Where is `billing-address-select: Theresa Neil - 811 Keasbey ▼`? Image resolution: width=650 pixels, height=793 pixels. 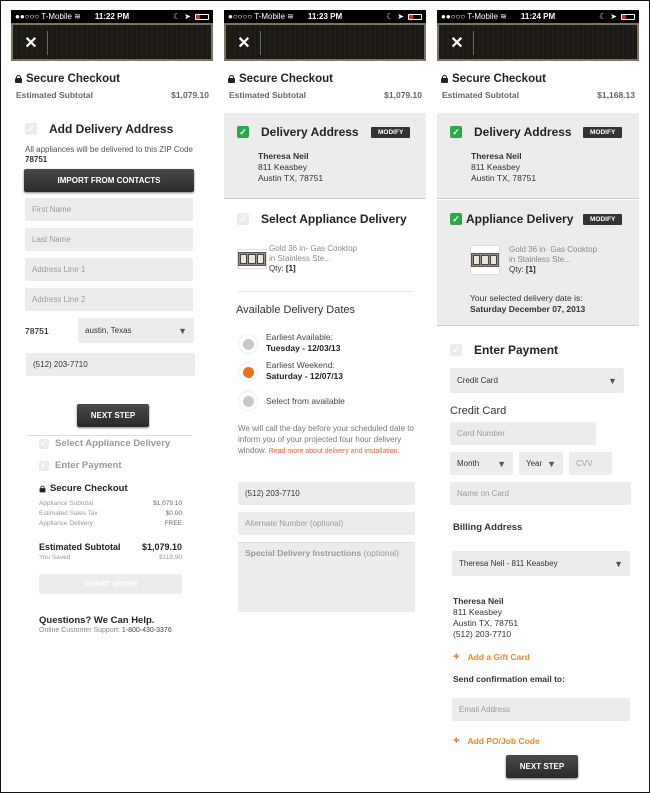 billing-address-select: Theresa Neil - 811 Keasbey ▼ is located at coordinates (541, 563).